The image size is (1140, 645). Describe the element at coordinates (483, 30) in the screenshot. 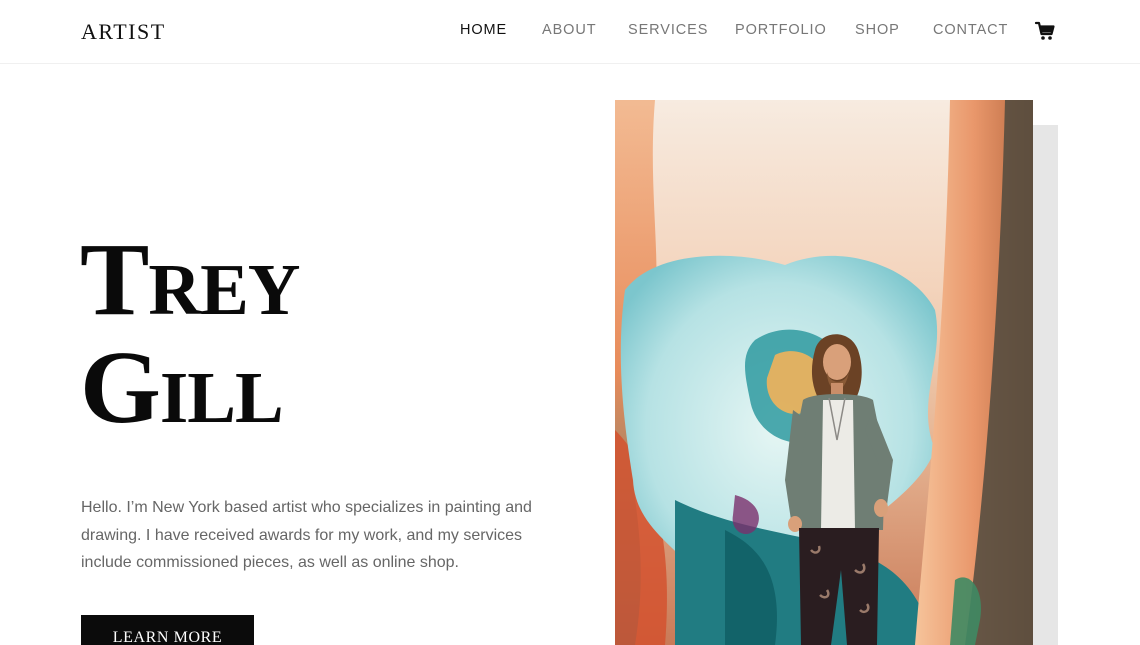

I see `nav-item-home: HOME` at that location.